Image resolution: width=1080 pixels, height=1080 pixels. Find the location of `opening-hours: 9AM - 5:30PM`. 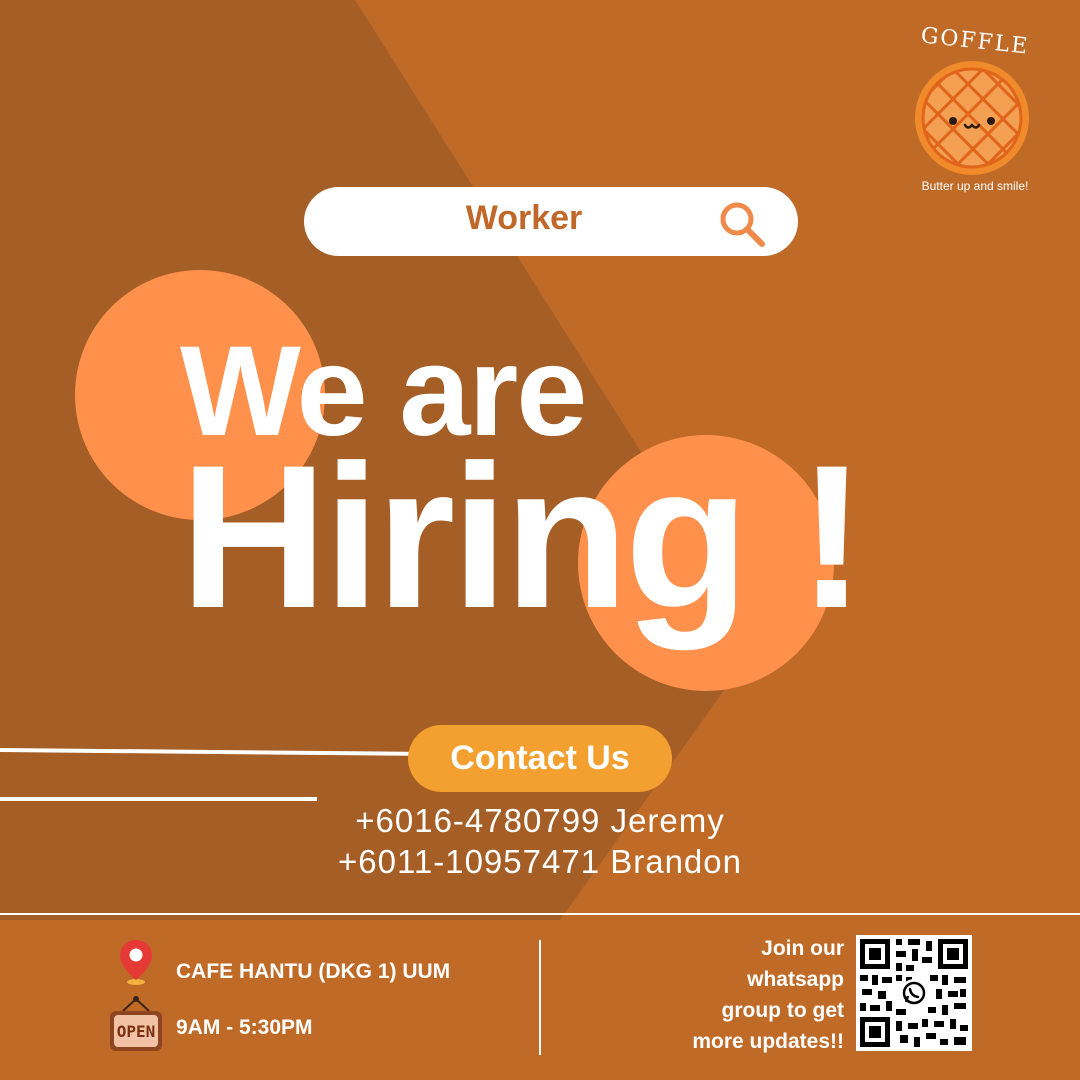

opening-hours: 9AM - 5:30PM is located at coordinates (244, 1027).